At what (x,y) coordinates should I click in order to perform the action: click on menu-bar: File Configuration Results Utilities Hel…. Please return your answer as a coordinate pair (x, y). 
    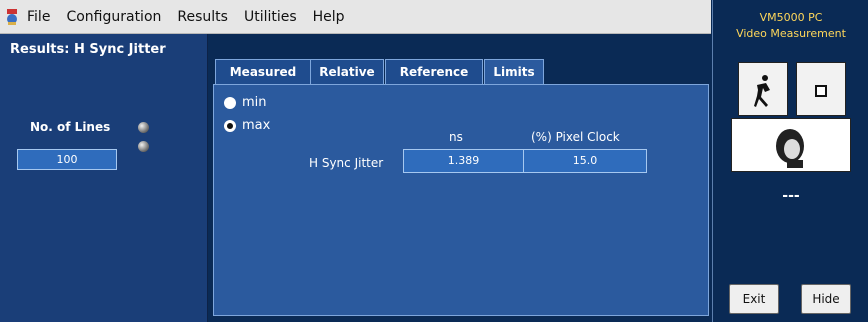
    Looking at the image, I should click on (355, 17).